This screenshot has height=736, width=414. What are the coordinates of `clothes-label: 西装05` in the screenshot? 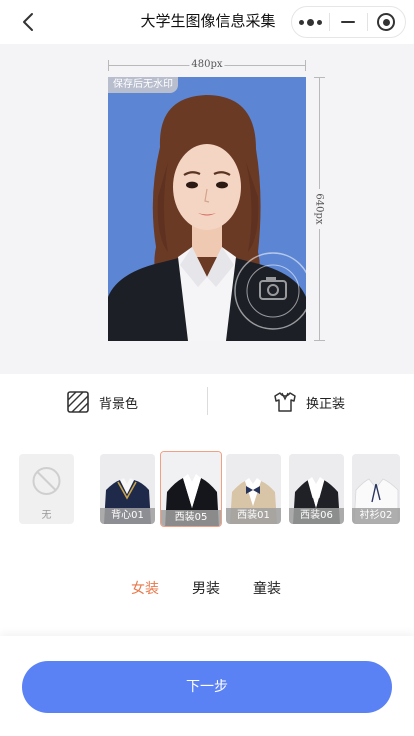 It's located at (191, 518).